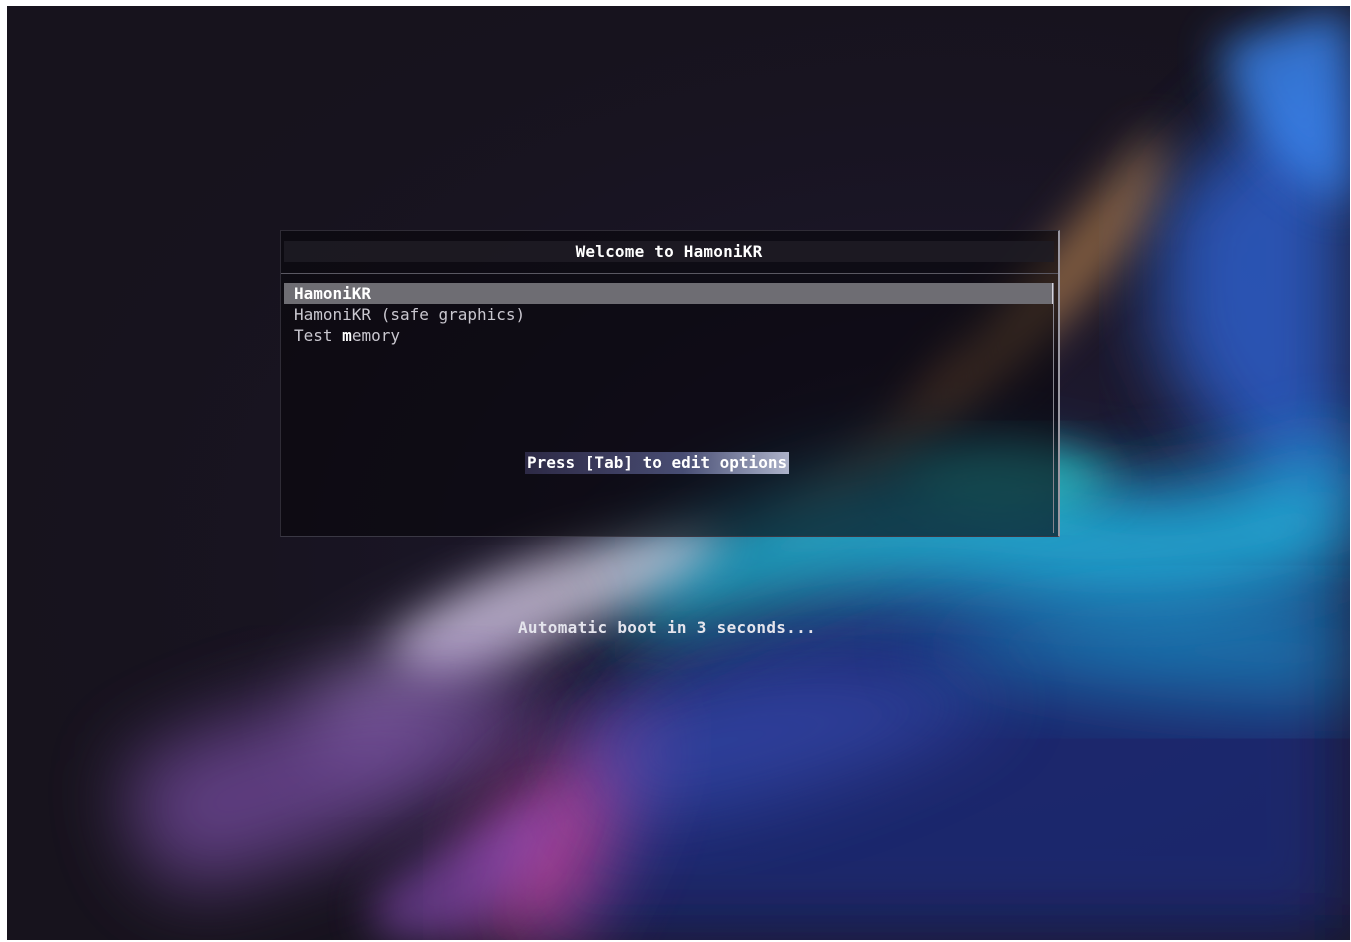 This screenshot has height=942, width=1351. I want to click on menu-item-test-memory-prefix: Test, so click(318, 335).